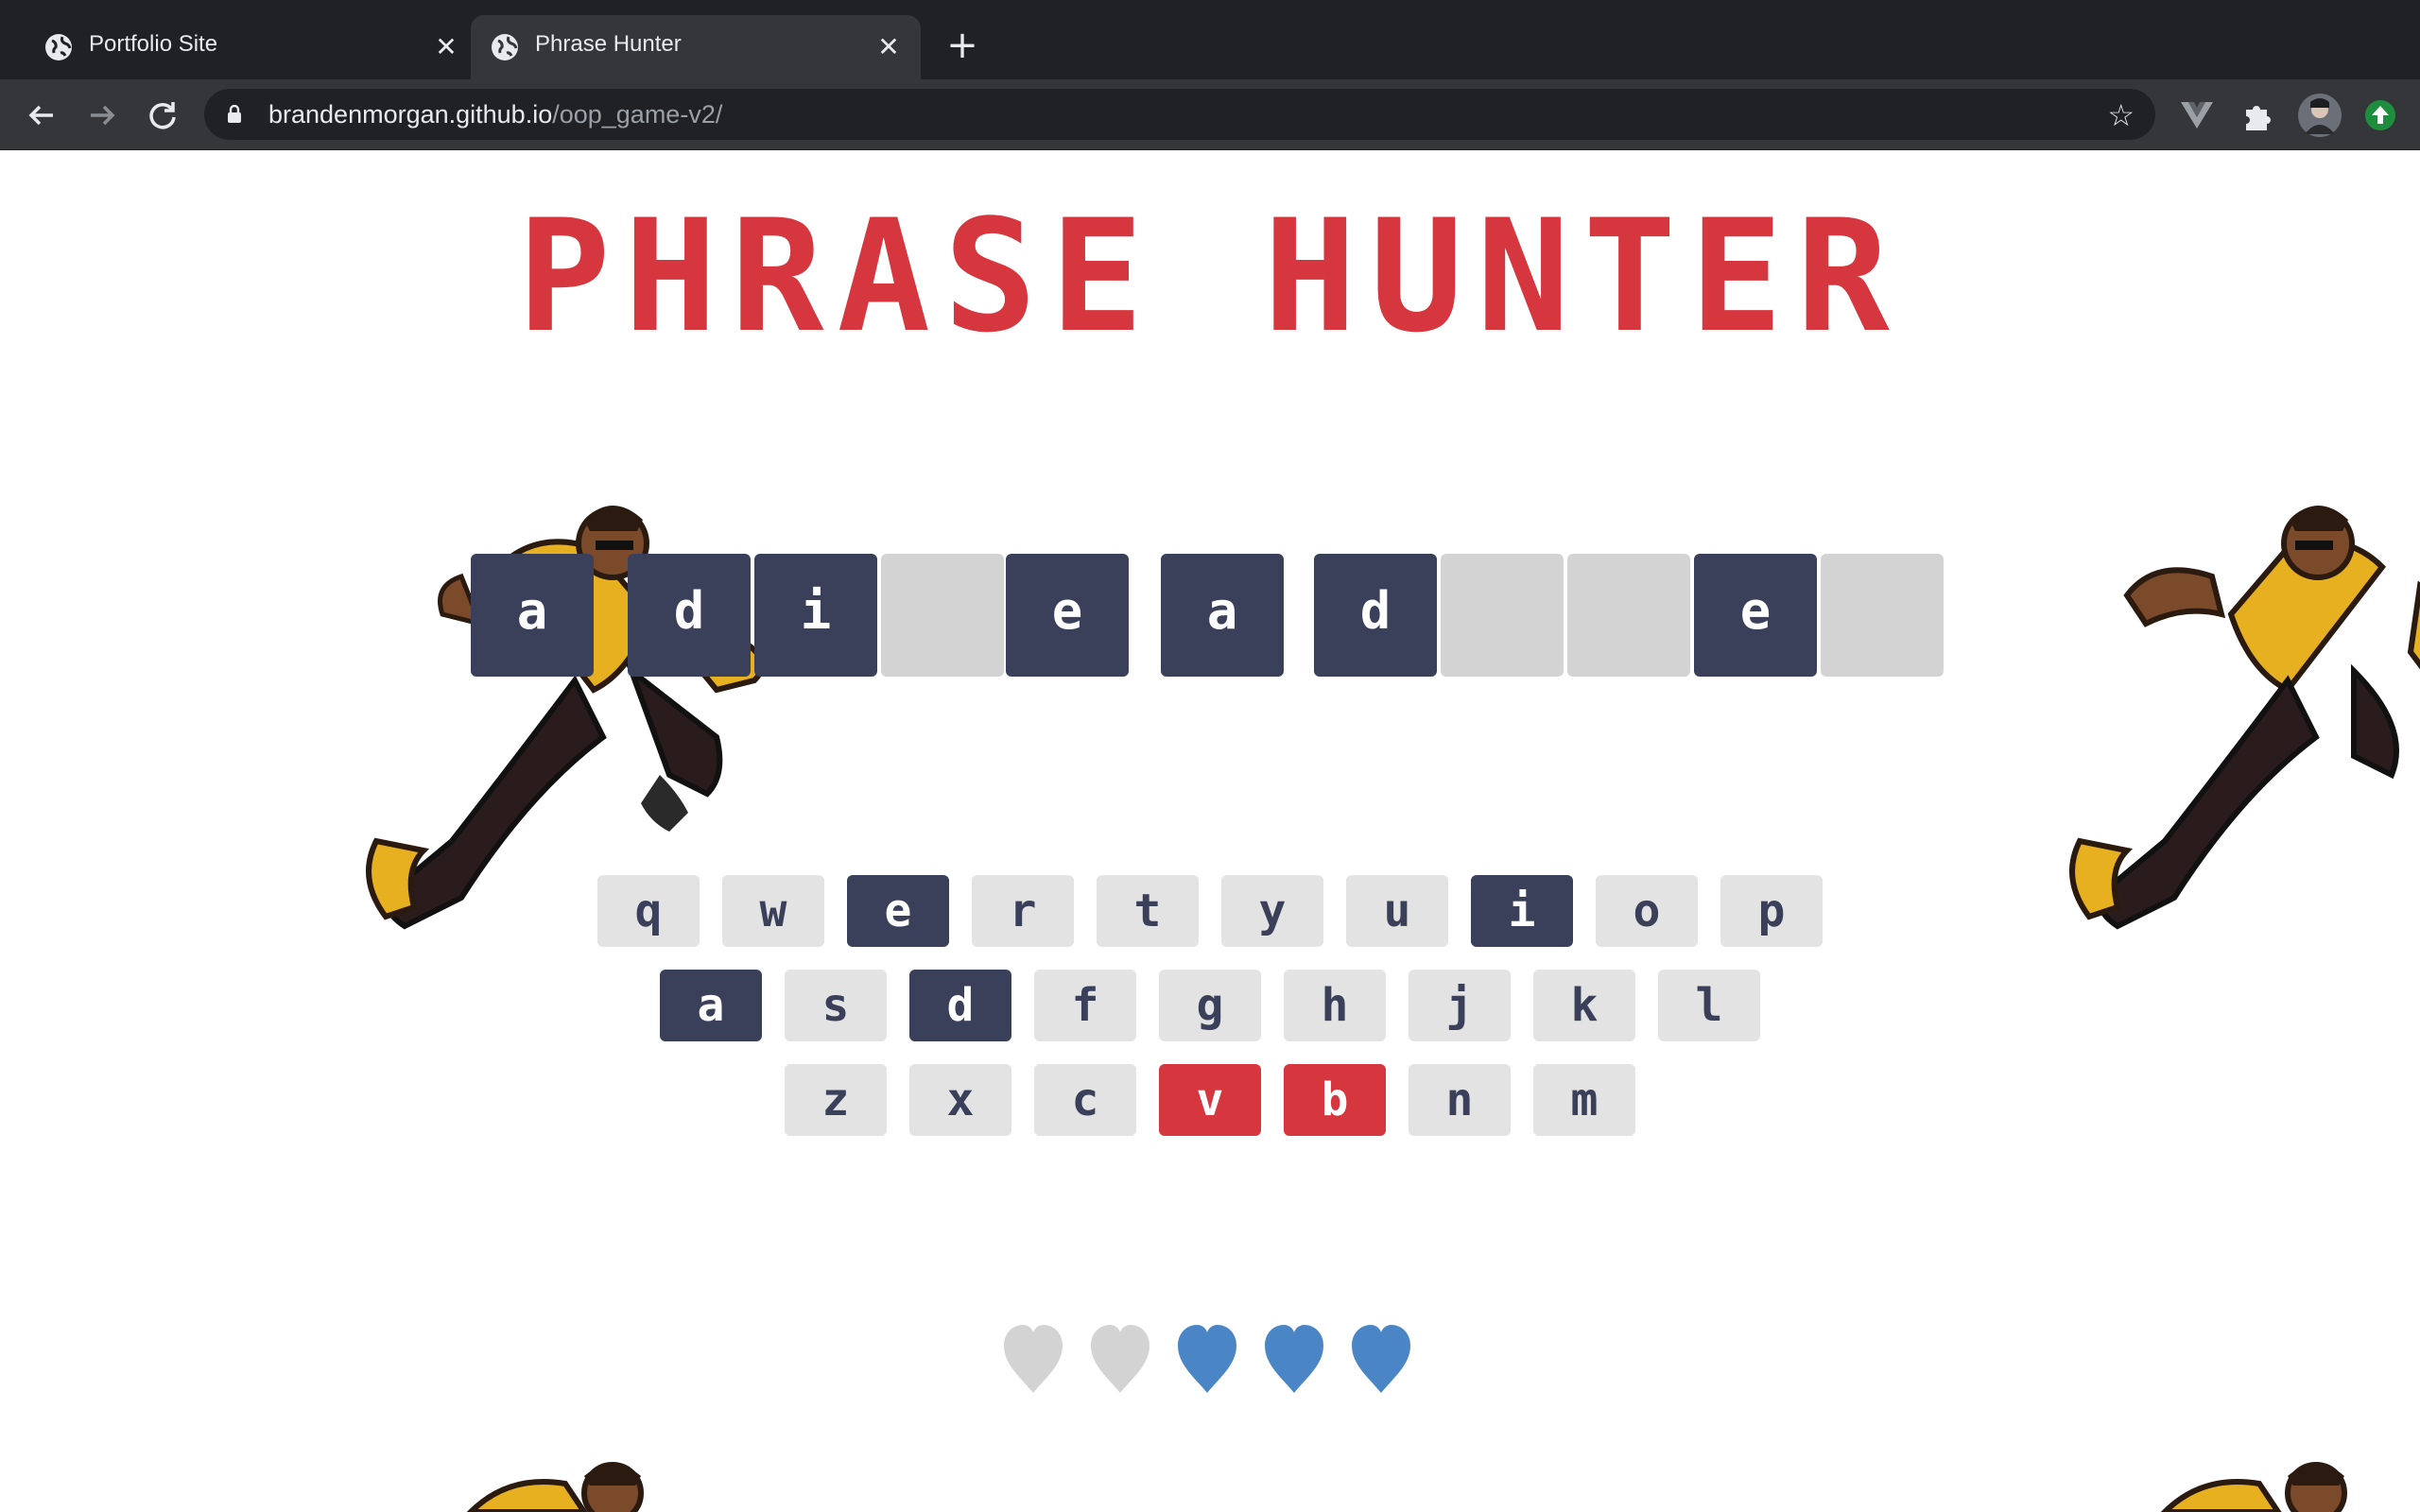 This screenshot has height=1512, width=2420. Describe the element at coordinates (1584, 1005) in the screenshot. I see `key-k: k` at that location.